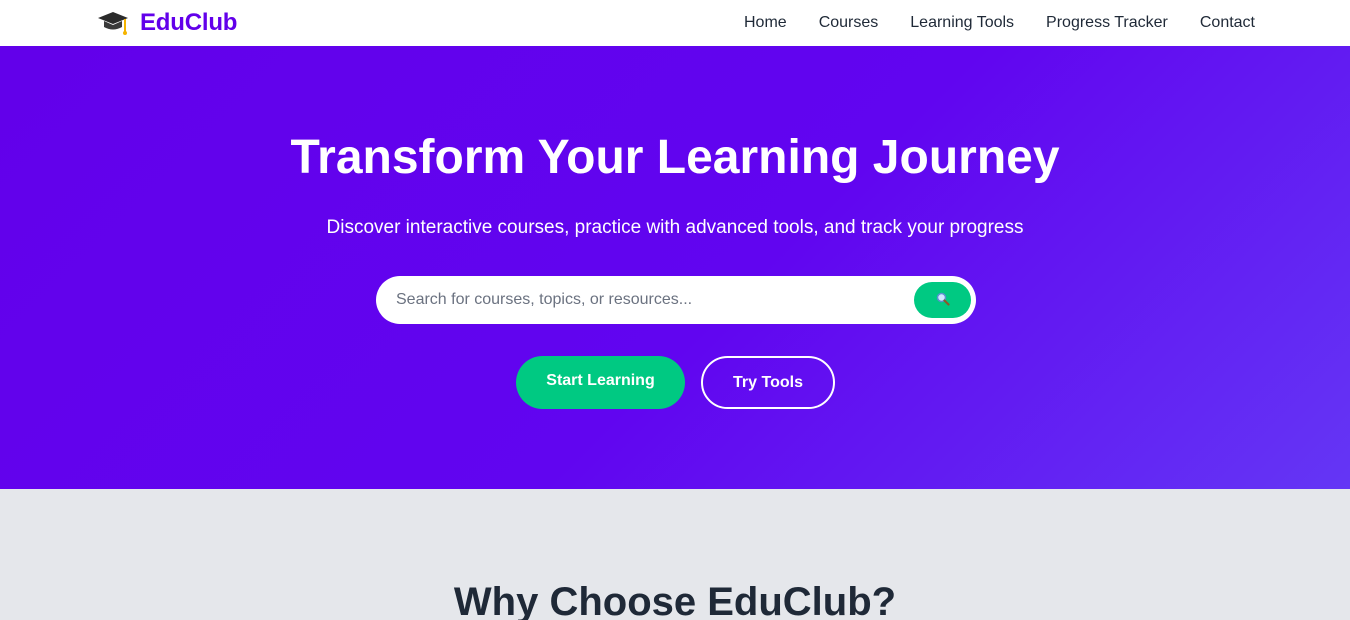 The width and height of the screenshot is (1350, 620). Describe the element at coordinates (962, 23) in the screenshot. I see `nav-item-learning-tools: Learning Tools` at that location.